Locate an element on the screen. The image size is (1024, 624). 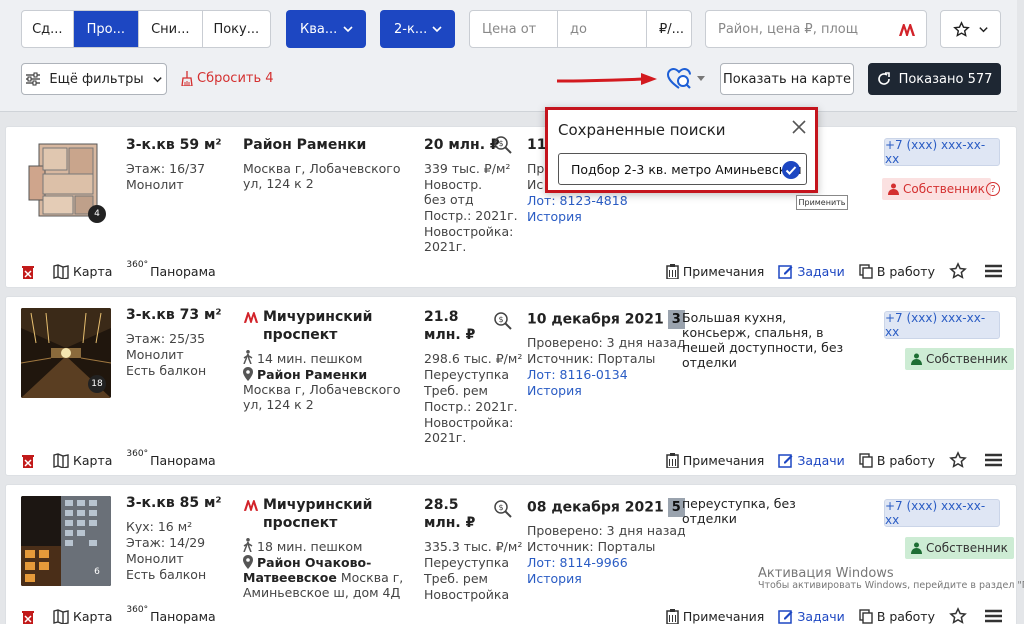
edit-icon is located at coordinates (785, 271).